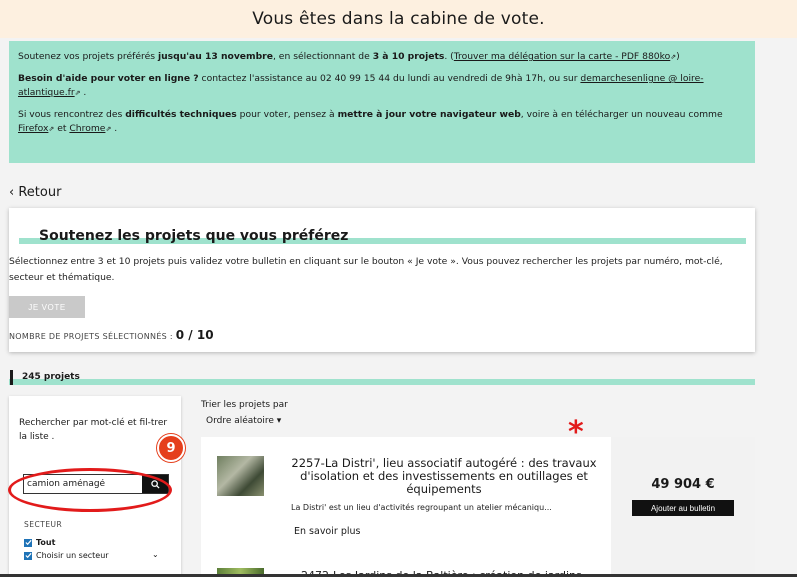  What do you see at coordinates (576, 432) in the screenshot?
I see `asterisk-annotation: *` at bounding box center [576, 432].